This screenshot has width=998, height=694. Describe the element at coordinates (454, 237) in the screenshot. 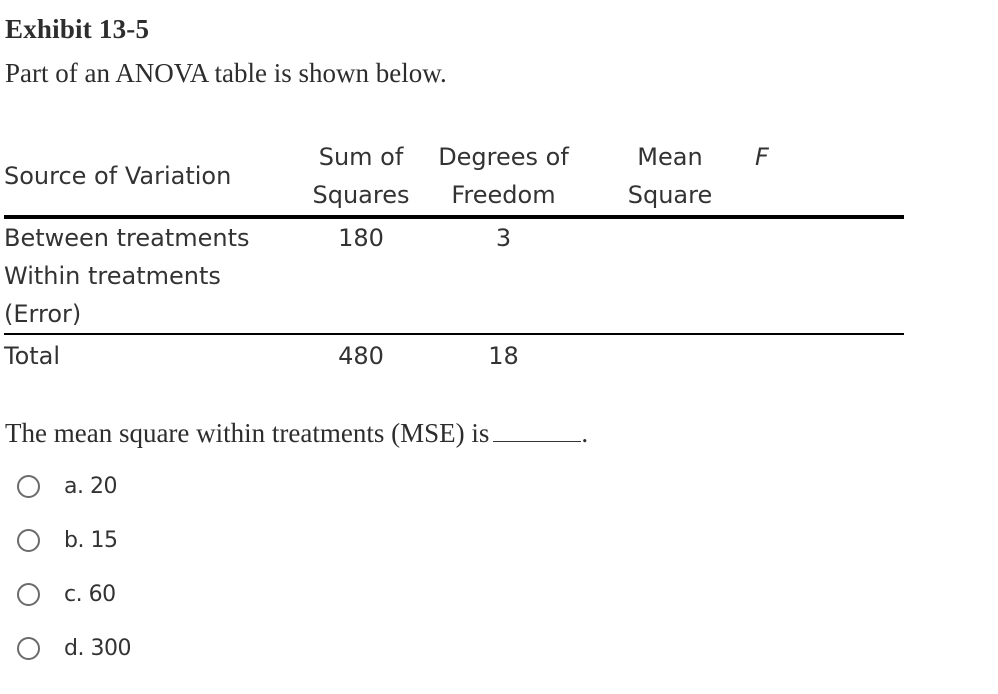

I see `table-row: Between treatments 180 3` at that location.